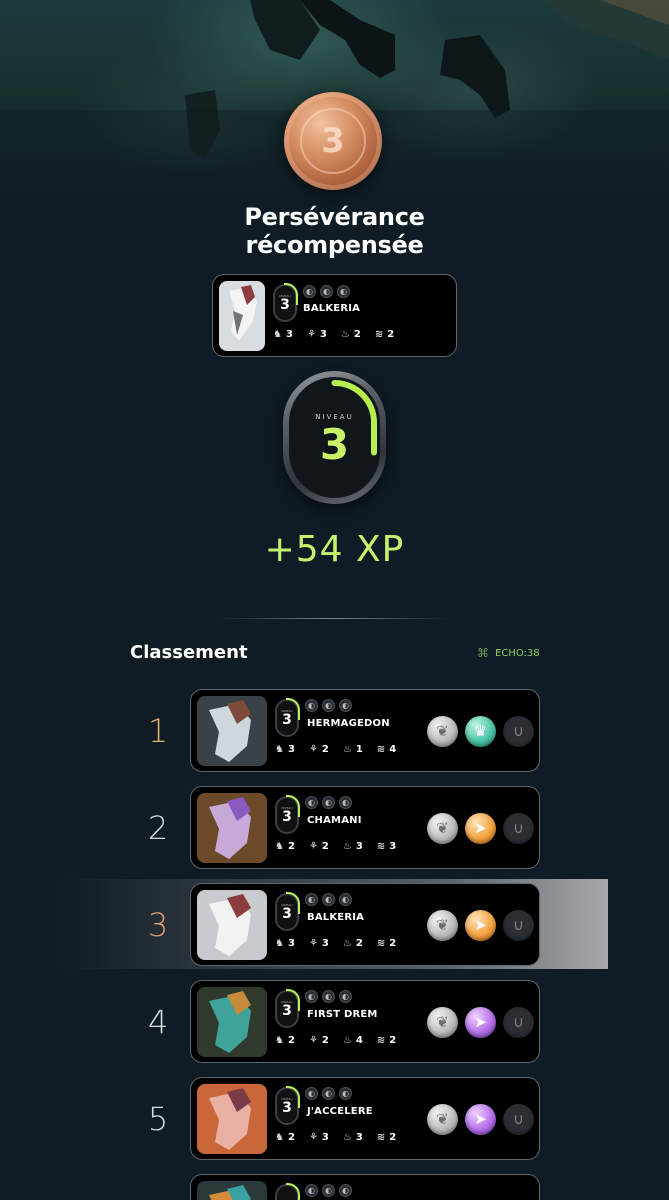 The width and height of the screenshot is (669, 1200). Describe the element at coordinates (386, 749) in the screenshot. I see `stat-item: ≋ 4` at that location.